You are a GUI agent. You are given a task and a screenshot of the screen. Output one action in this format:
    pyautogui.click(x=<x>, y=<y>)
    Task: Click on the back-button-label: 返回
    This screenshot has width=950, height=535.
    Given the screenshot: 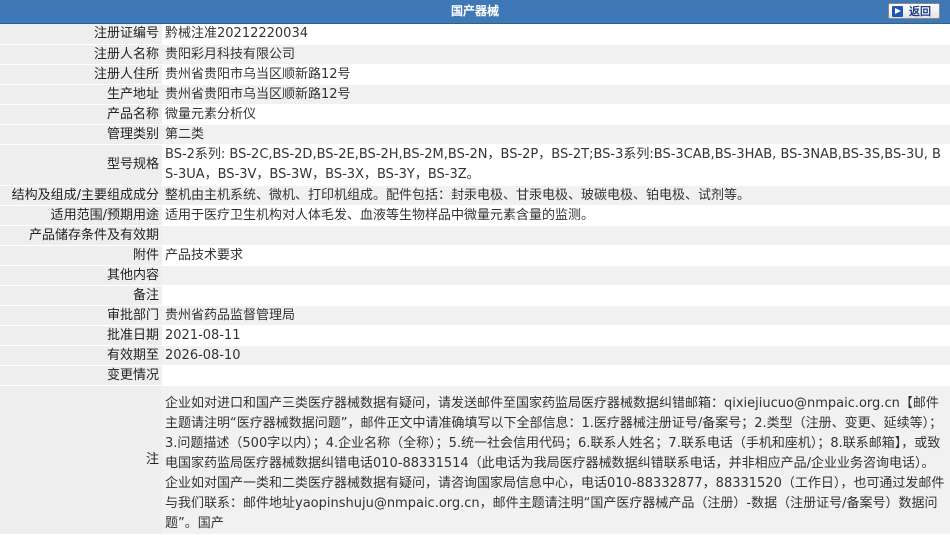 What is the action you would take?
    pyautogui.click(x=920, y=11)
    